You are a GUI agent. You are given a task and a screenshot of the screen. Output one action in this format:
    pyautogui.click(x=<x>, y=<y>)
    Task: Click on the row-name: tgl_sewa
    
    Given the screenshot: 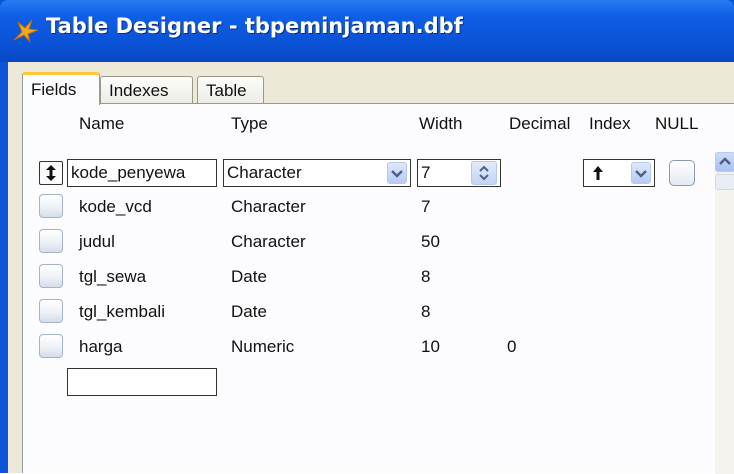 What is the action you would take?
    pyautogui.click(x=112, y=277)
    